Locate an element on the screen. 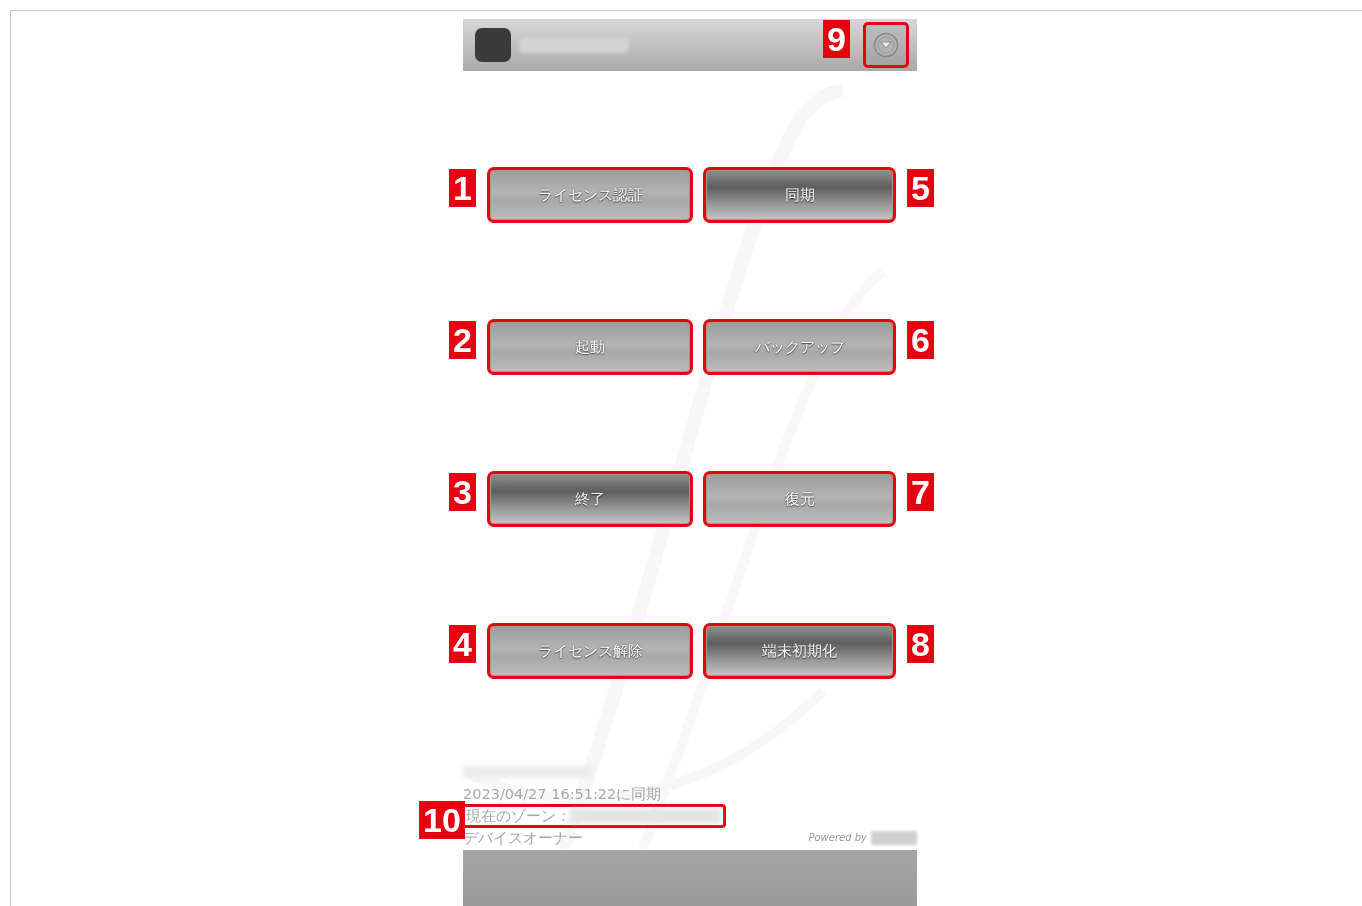 This screenshot has height=906, width=1362. action-button: バックアップ is located at coordinates (799, 347).